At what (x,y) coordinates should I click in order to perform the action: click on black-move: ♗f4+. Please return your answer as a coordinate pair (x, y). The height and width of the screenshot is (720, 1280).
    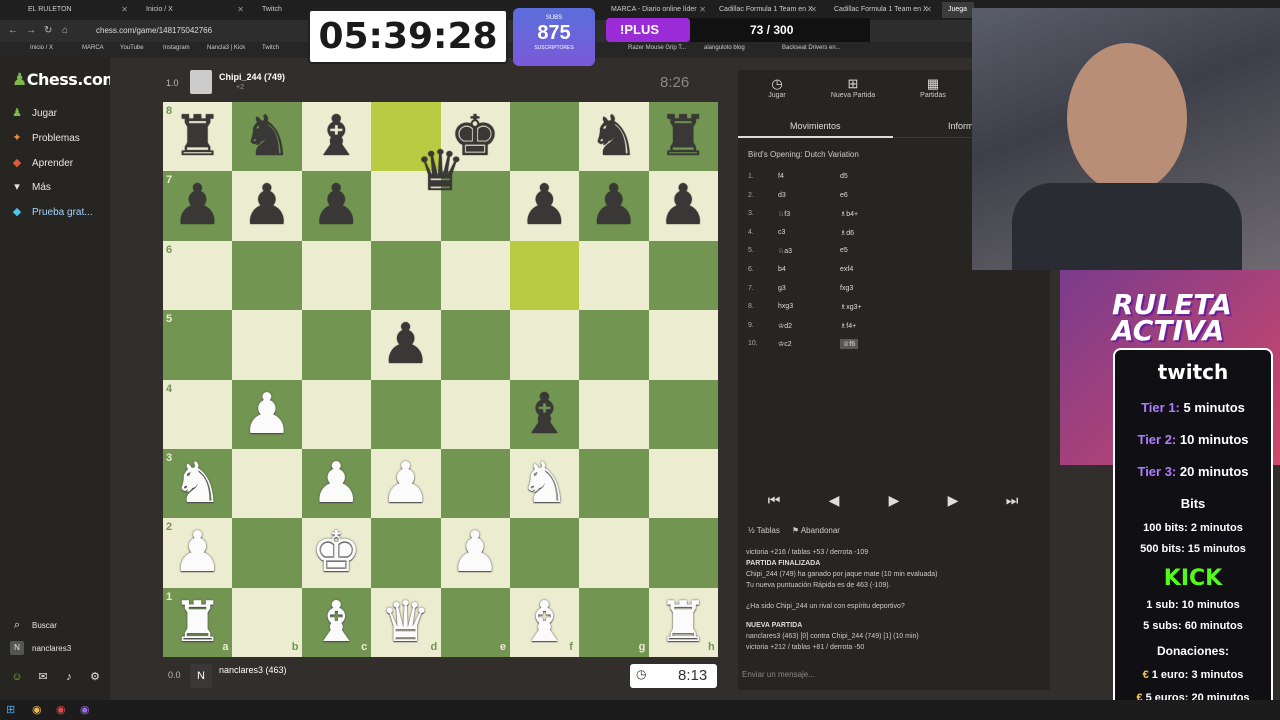
    Looking at the image, I should click on (848, 326).